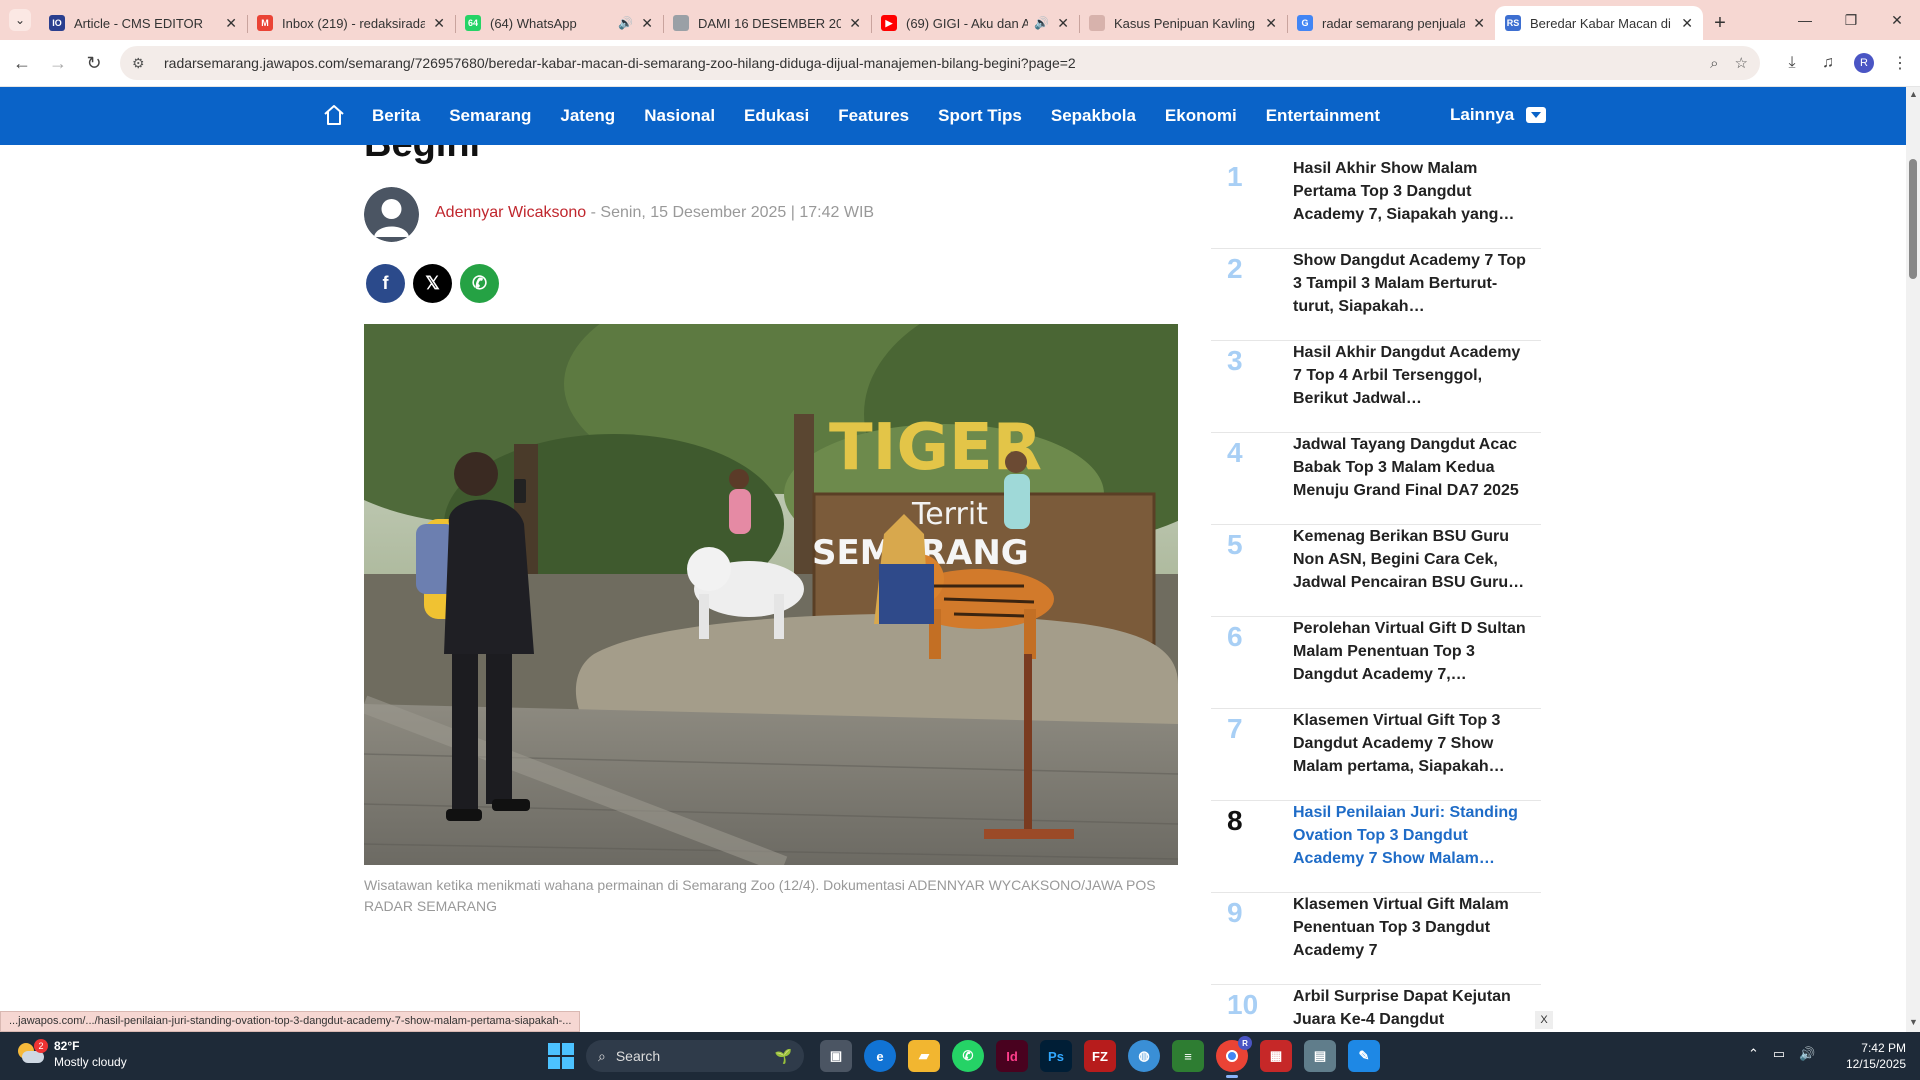 Image resolution: width=1920 pixels, height=1080 pixels. What do you see at coordinates (1056, 1056) in the screenshot?
I see `photoshop-icon: Ps` at bounding box center [1056, 1056].